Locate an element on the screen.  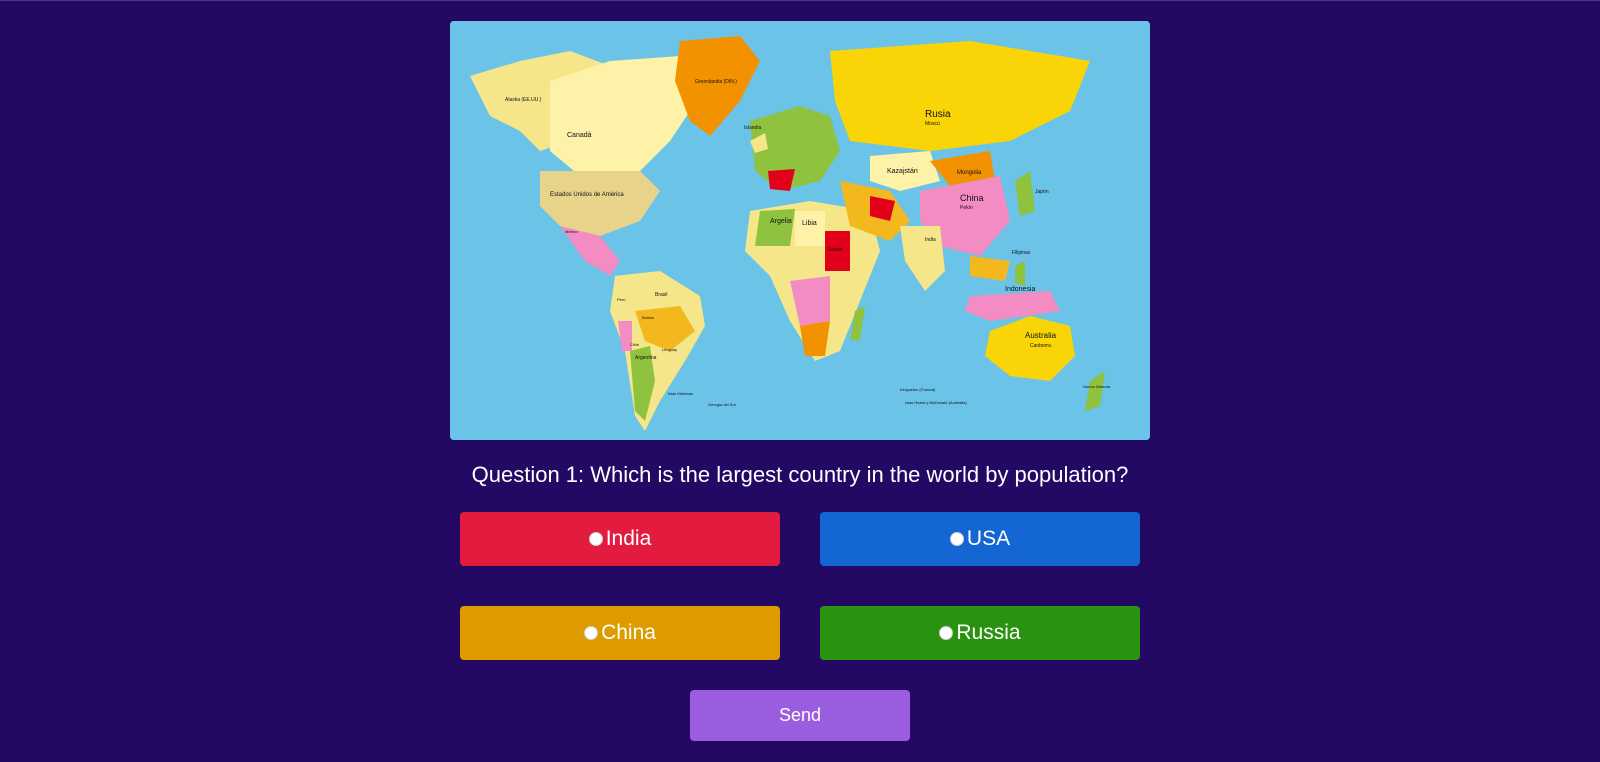
map-label-uruguay: Uruguay is located at coordinates (669, 349).